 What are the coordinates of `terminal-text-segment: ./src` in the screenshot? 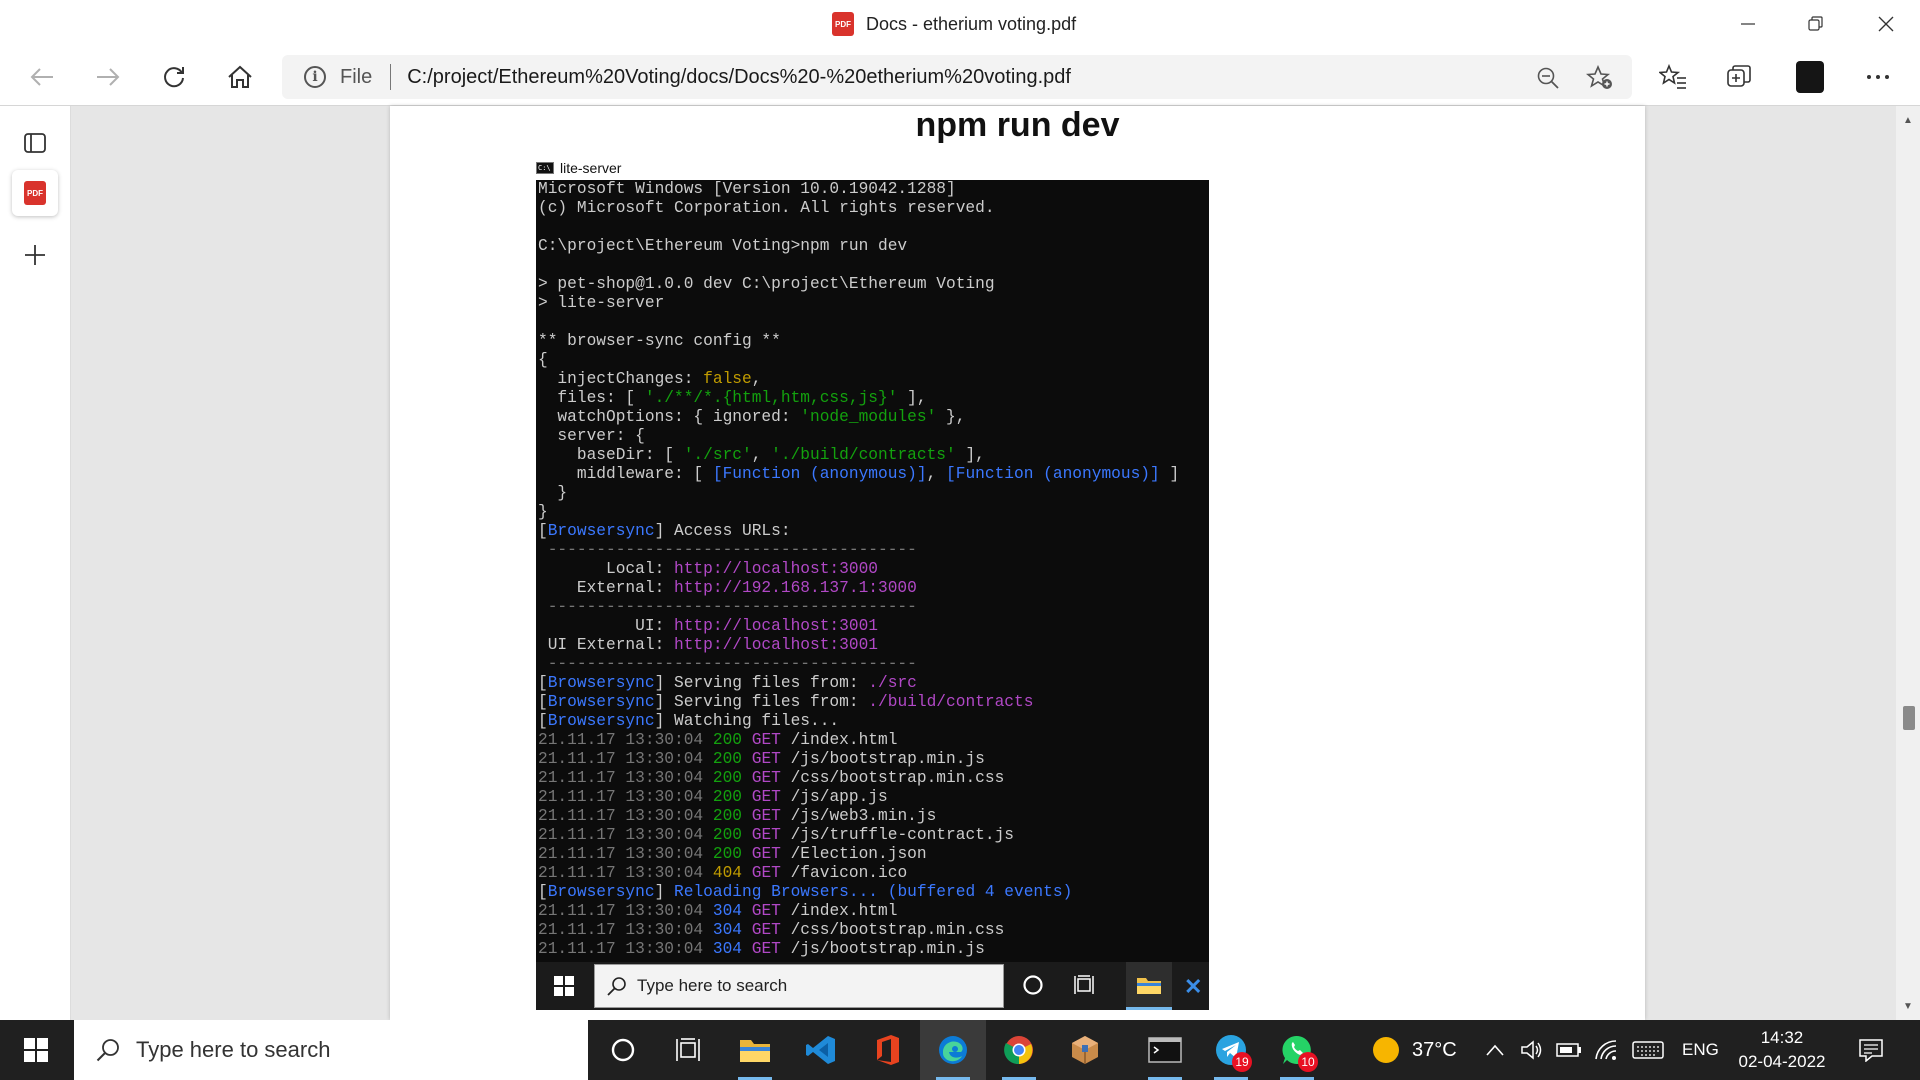 It's located at (892, 683).